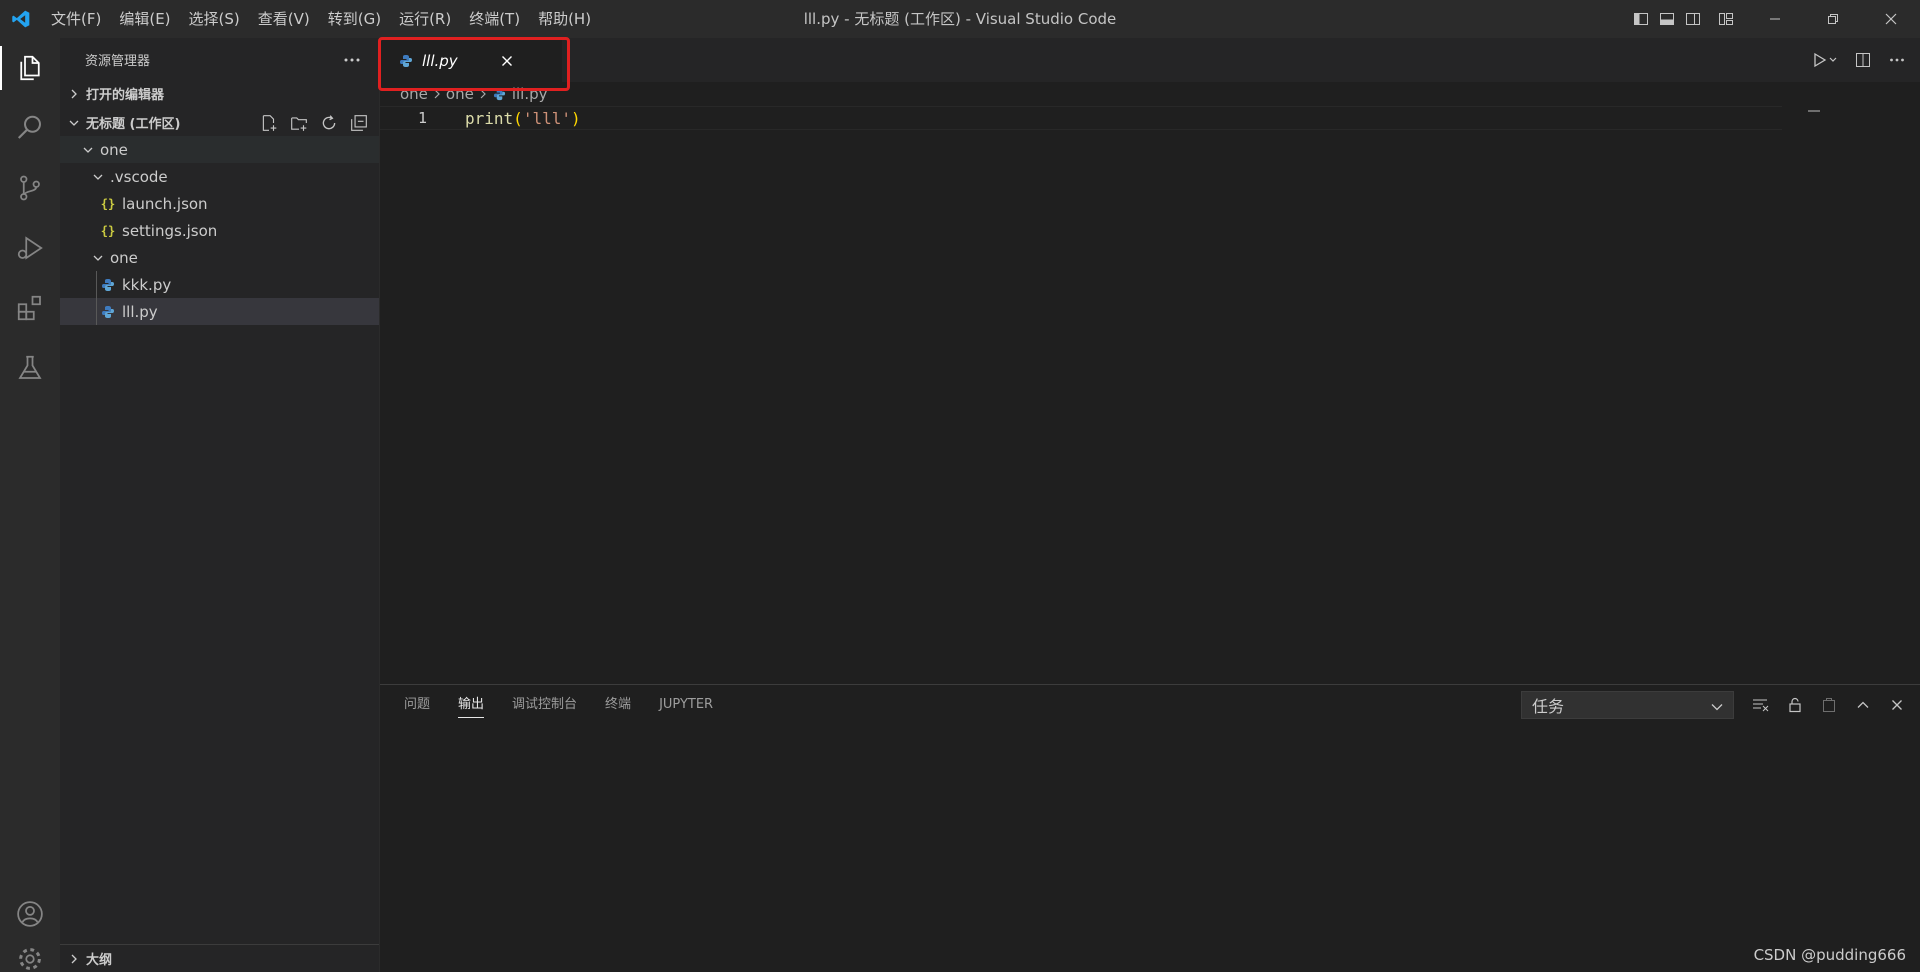  Describe the element at coordinates (30, 248) in the screenshot. I see `run-debug-icon` at that location.